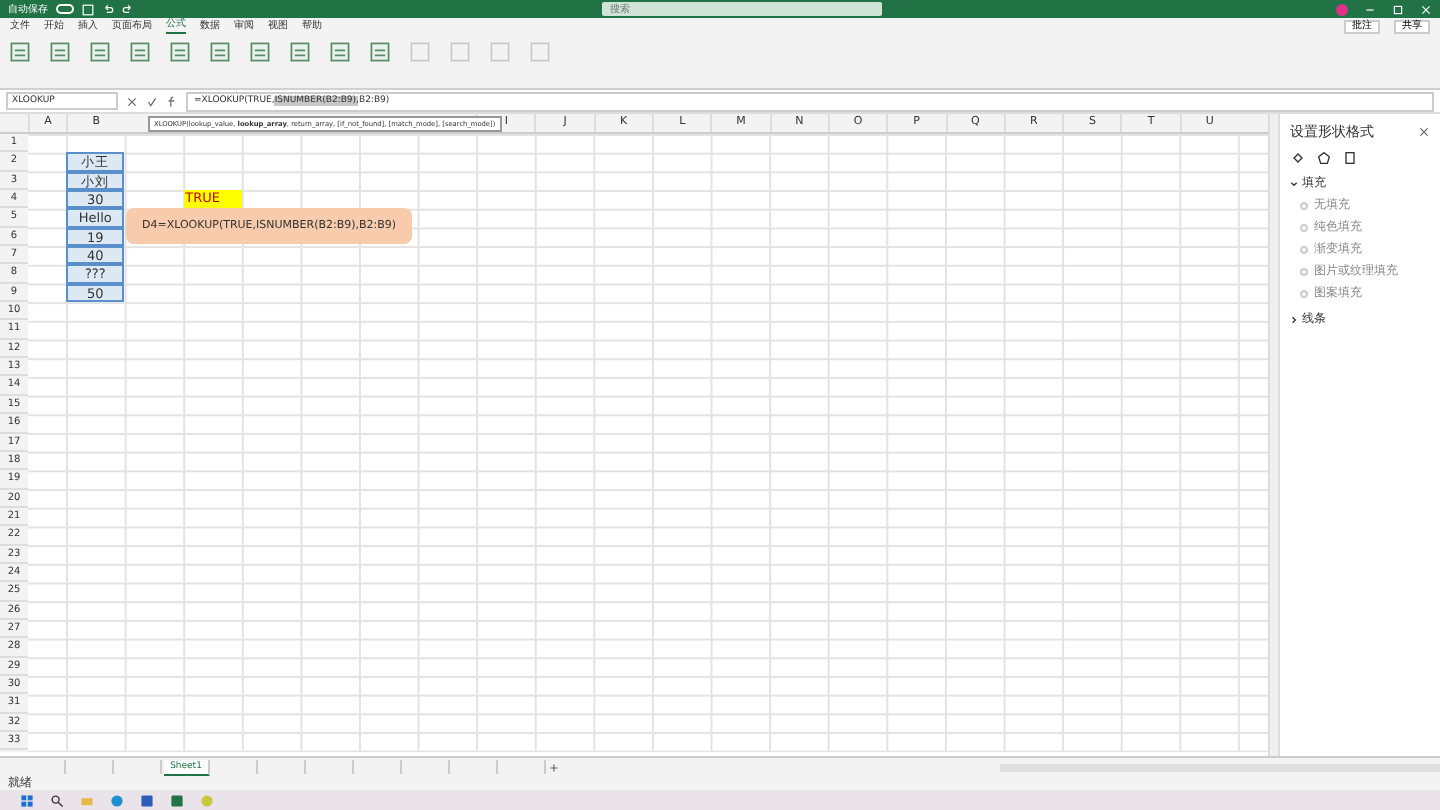 The image size is (1440, 810). Describe the element at coordinates (147, 800) in the screenshot. I see `word-icon` at that location.